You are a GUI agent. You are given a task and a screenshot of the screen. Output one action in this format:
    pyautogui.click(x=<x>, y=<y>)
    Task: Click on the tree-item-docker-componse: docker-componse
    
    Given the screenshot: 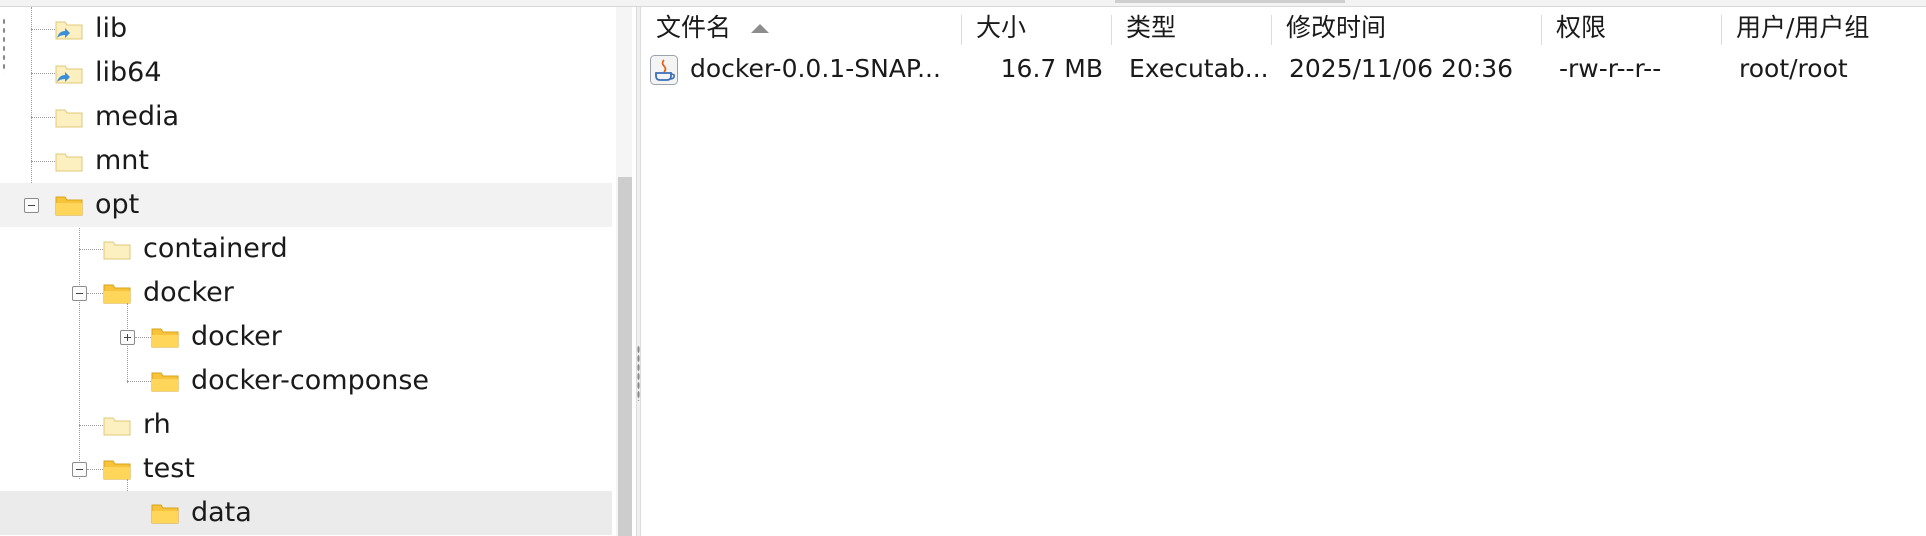 What is the action you would take?
    pyautogui.click(x=306, y=381)
    